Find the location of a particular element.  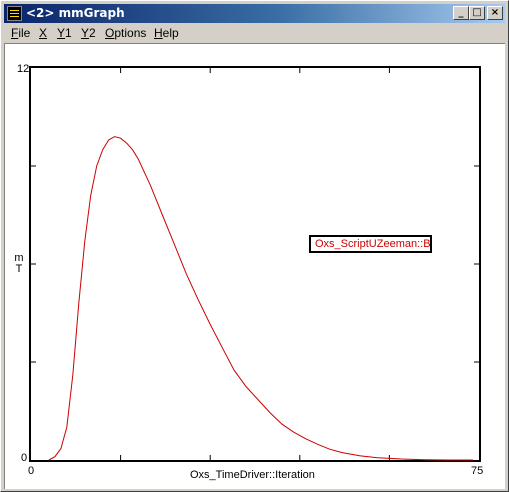

y-axis-label: mT is located at coordinates (19, 264).